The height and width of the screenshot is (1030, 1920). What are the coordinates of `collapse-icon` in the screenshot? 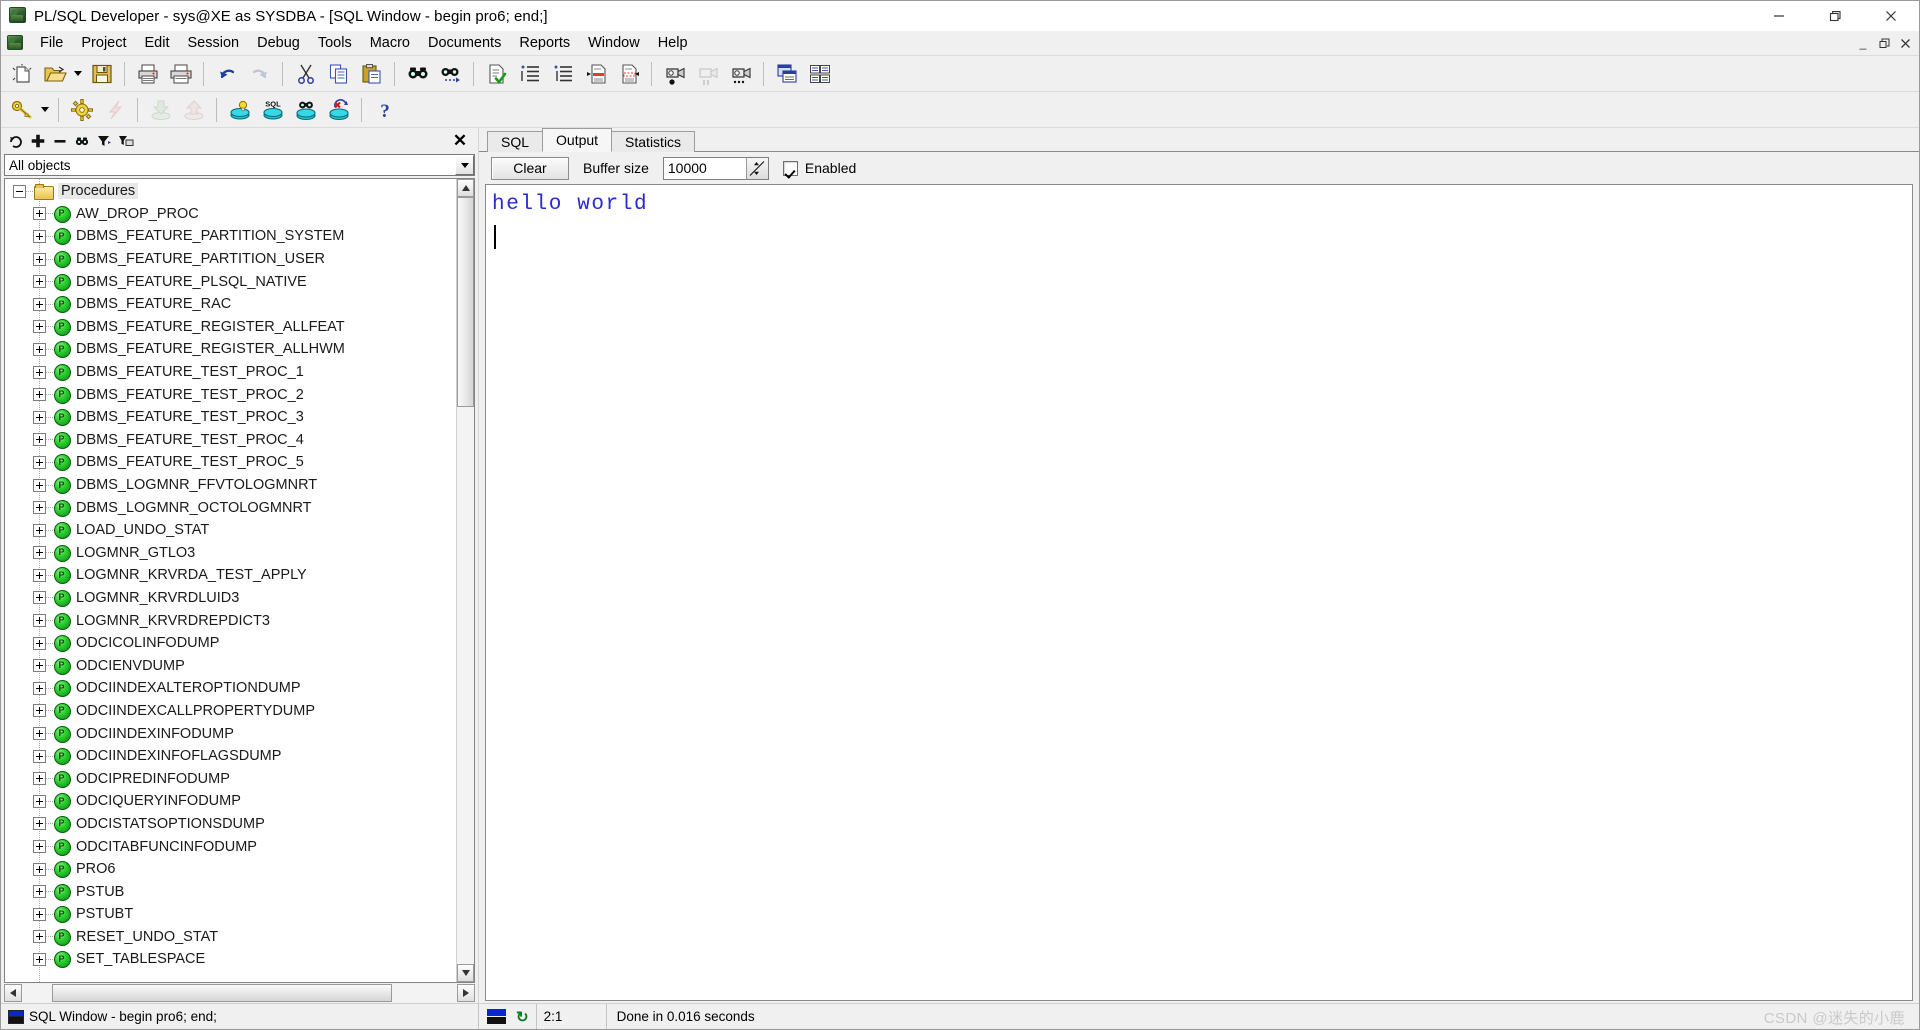 It's located at (19, 191).